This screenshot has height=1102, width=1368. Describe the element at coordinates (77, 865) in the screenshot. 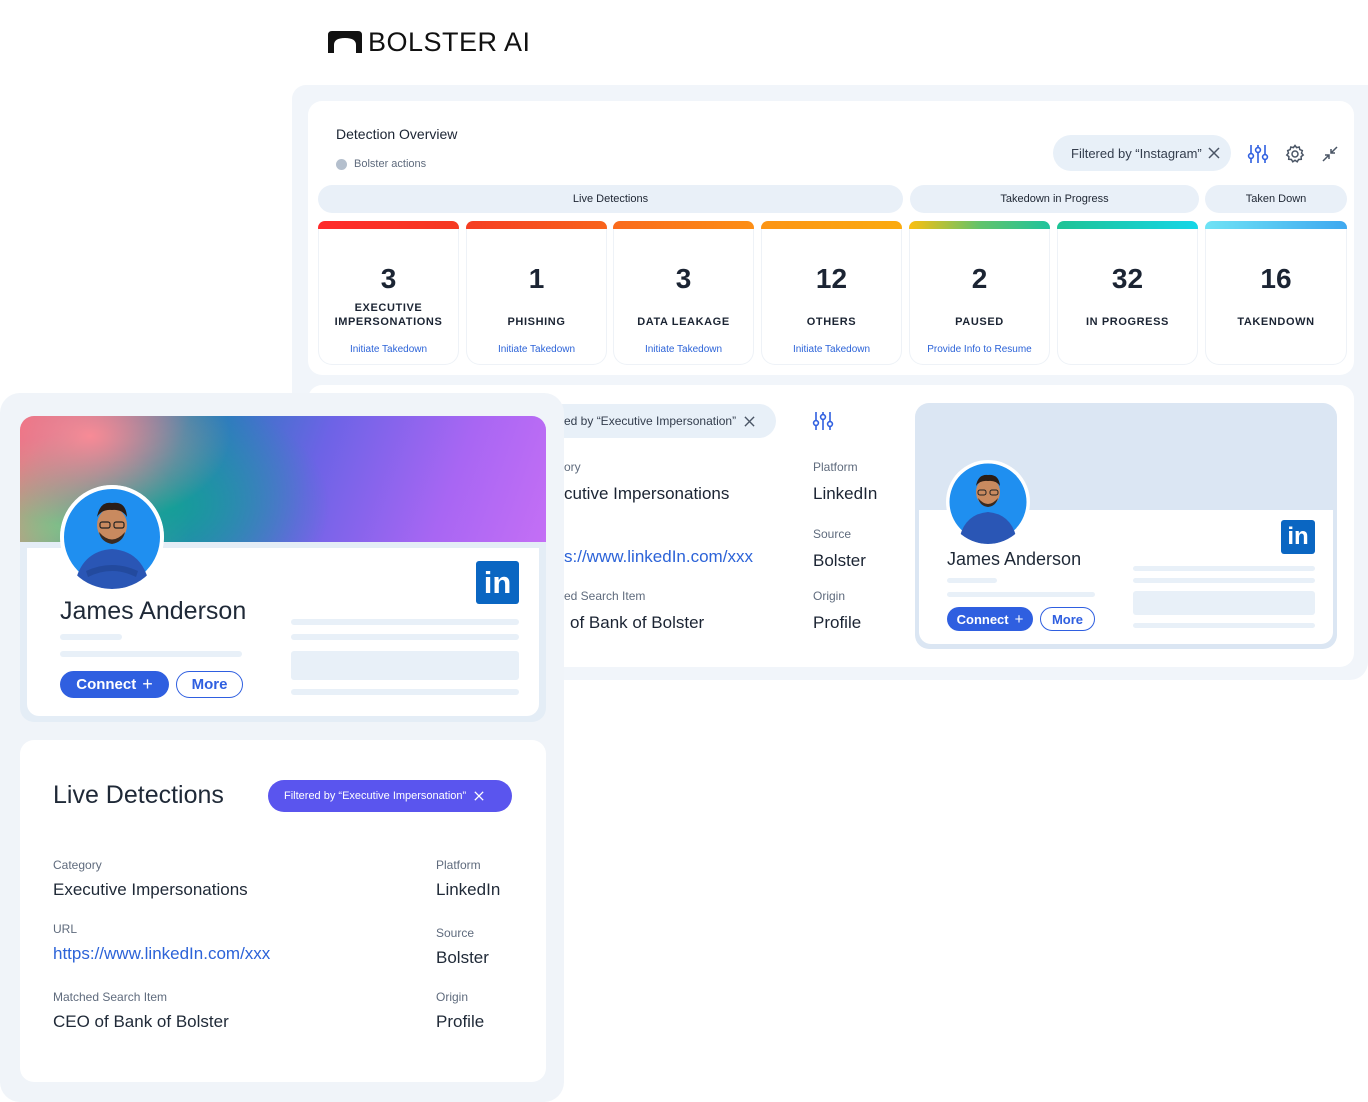

I see `category-label: Category` at that location.